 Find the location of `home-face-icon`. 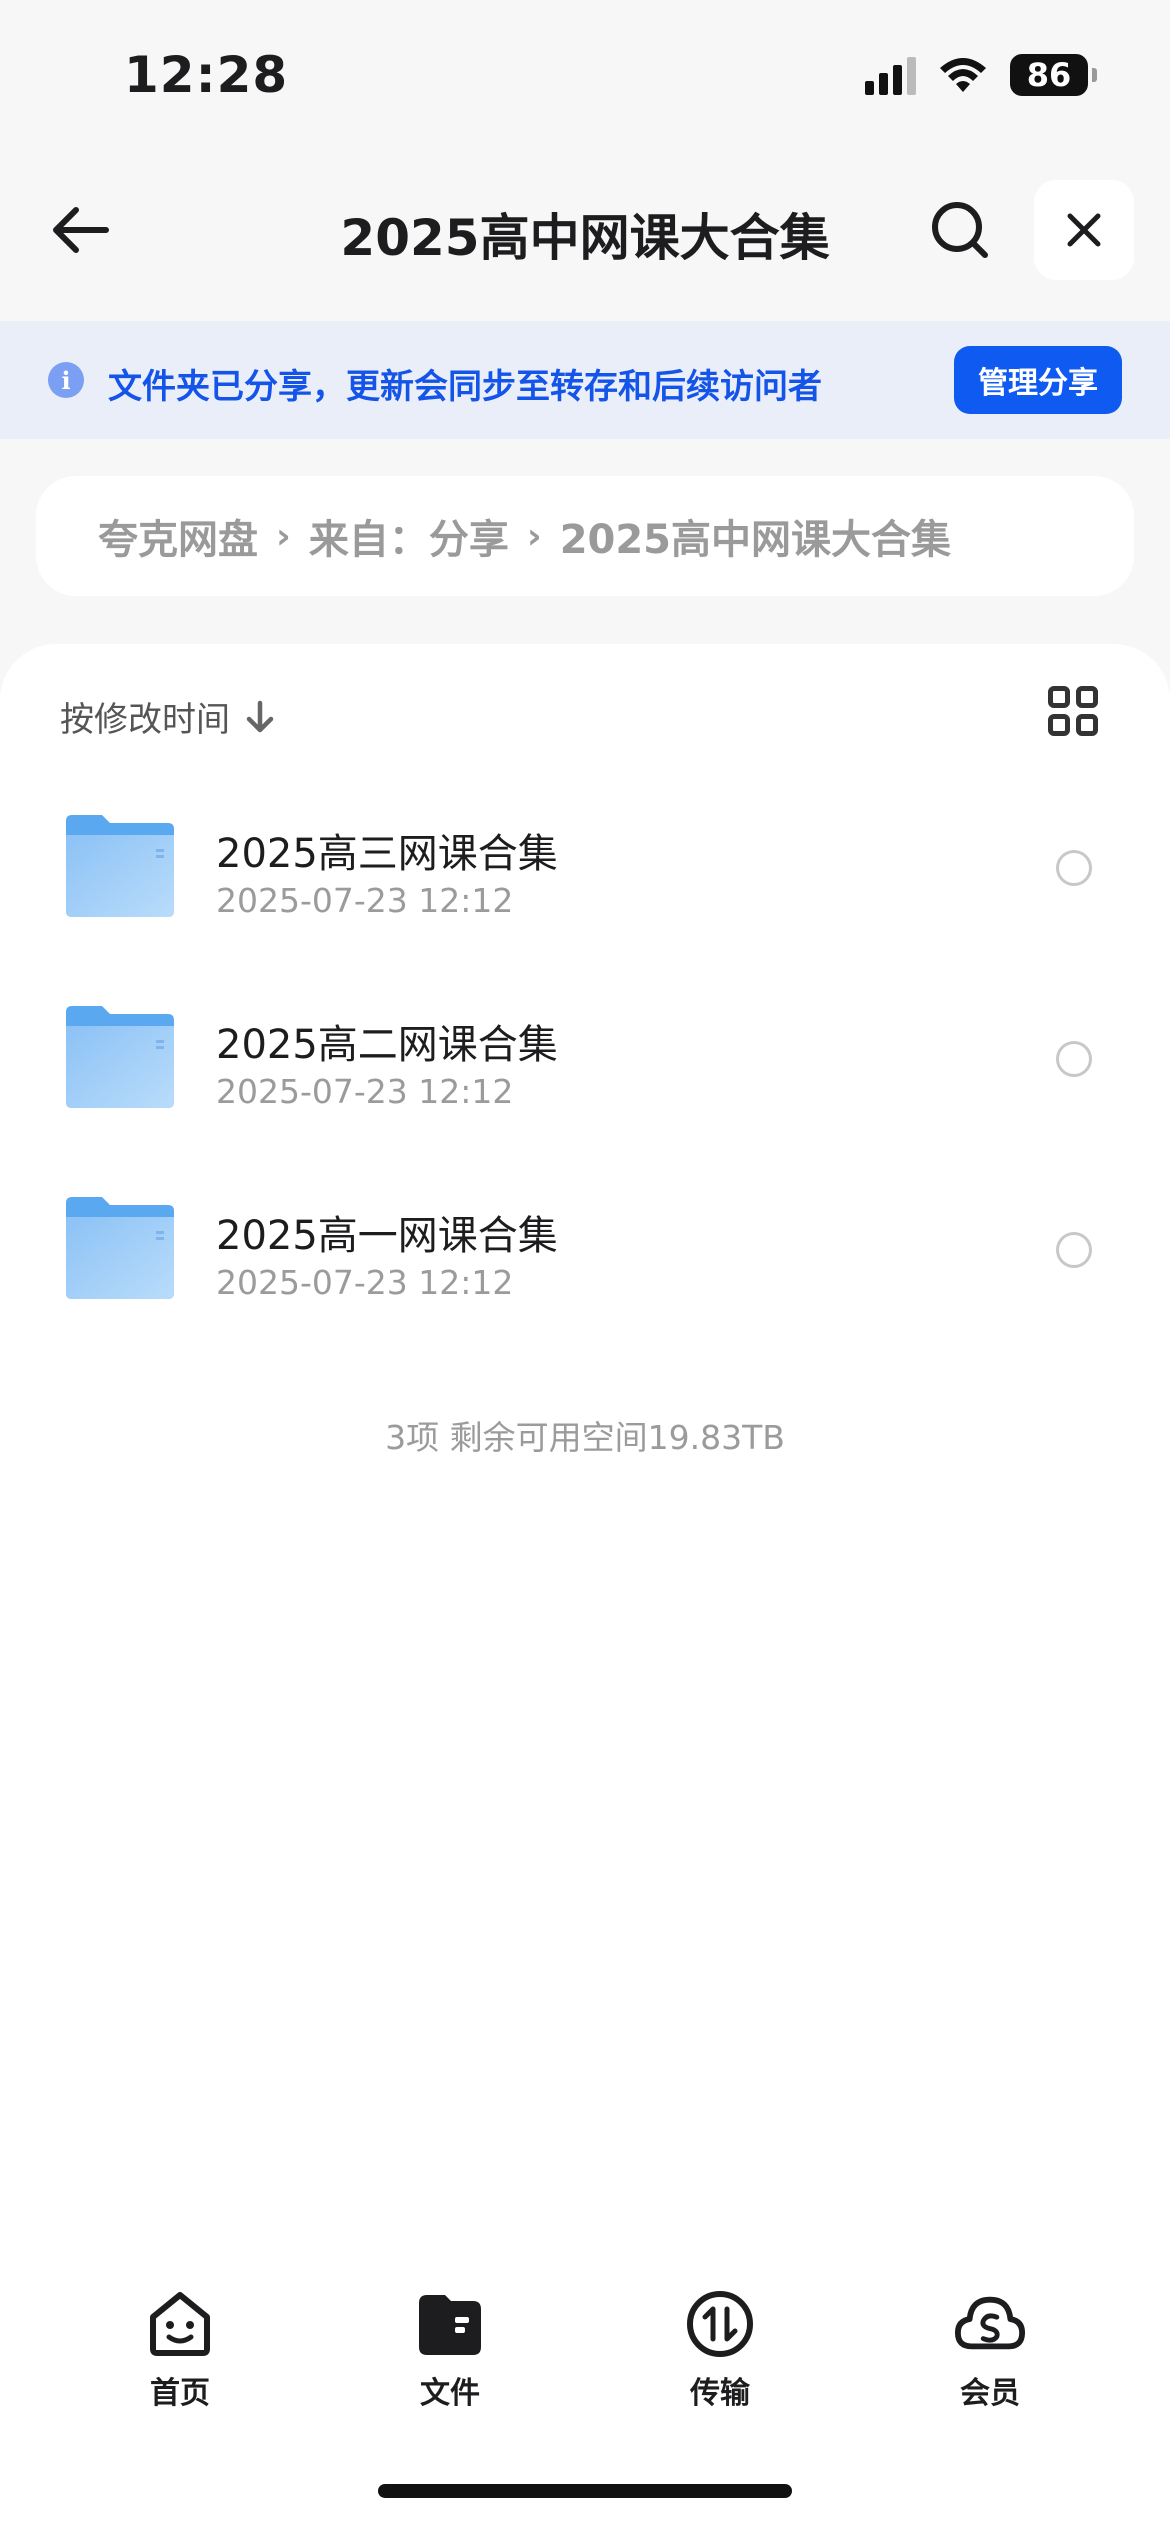

home-face-icon is located at coordinates (180, 2324).